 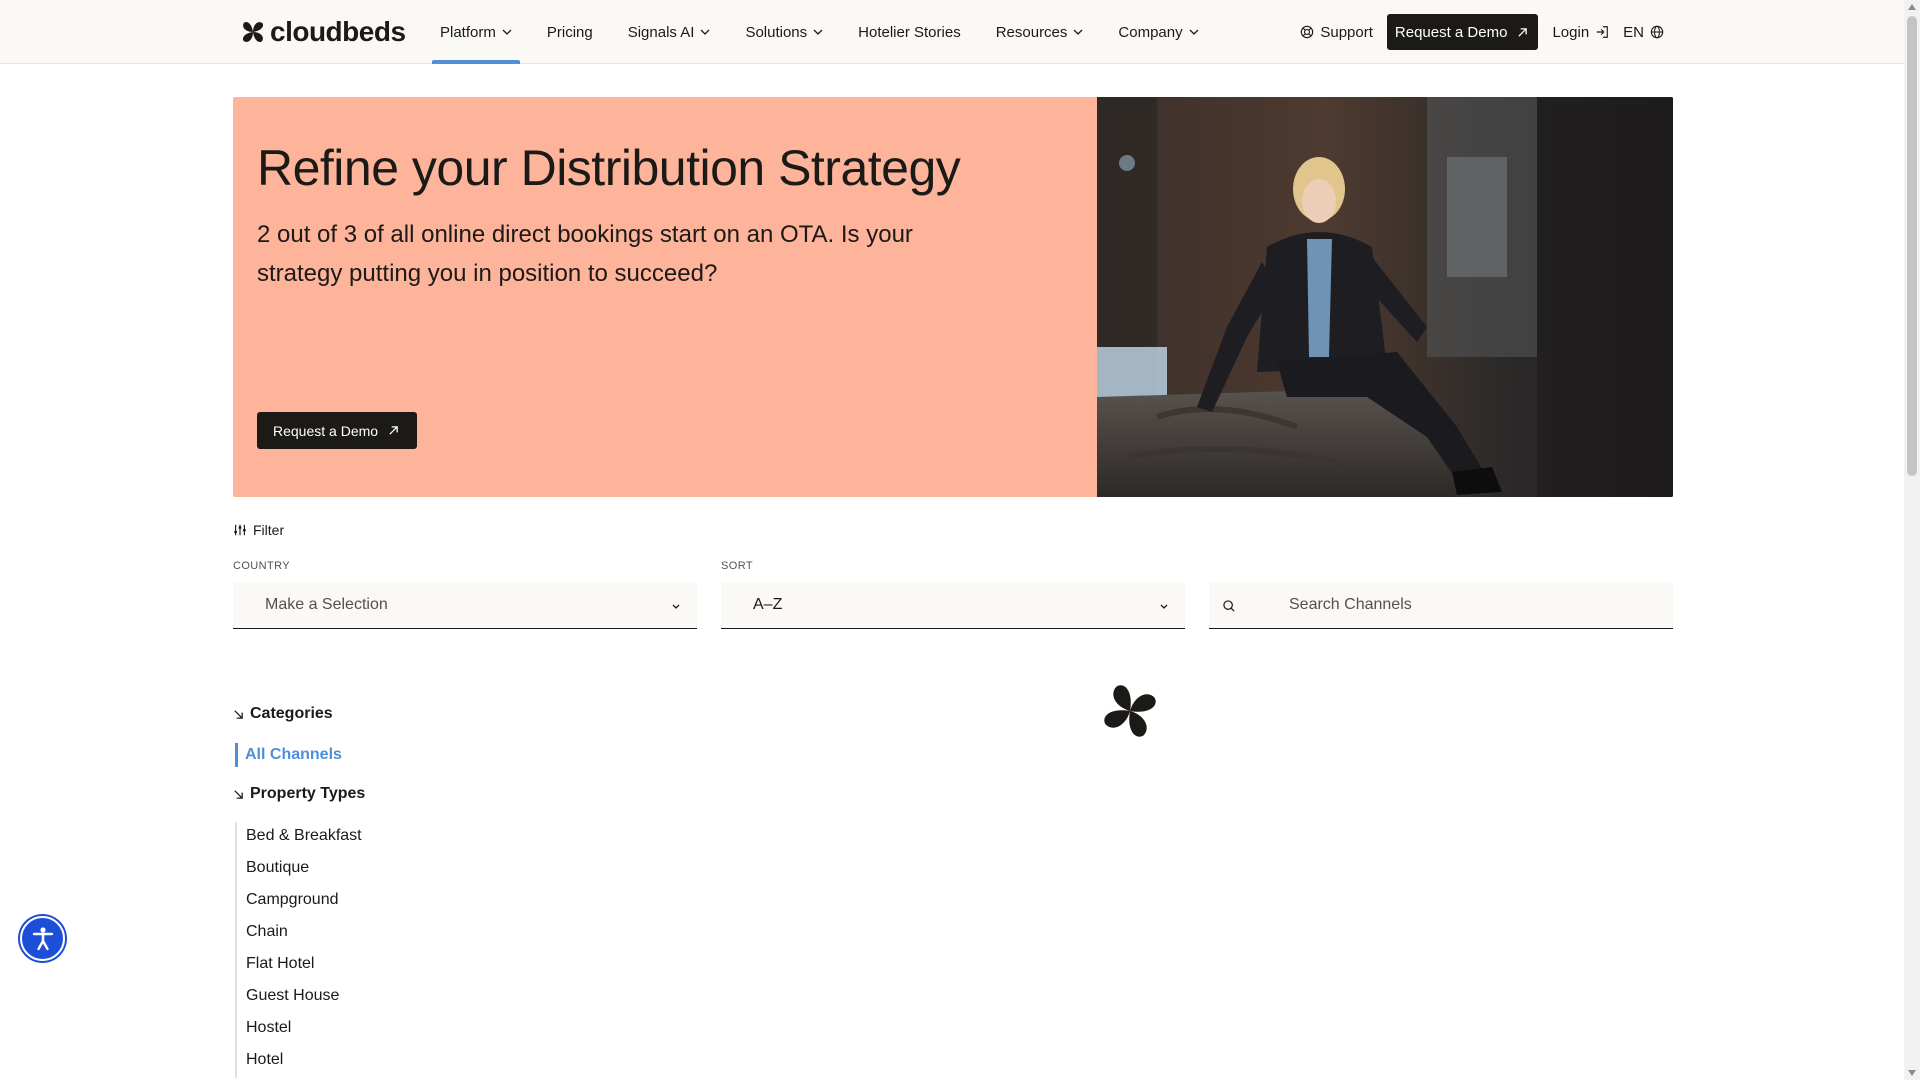 I want to click on channel-search, so click(x=1441, y=605).